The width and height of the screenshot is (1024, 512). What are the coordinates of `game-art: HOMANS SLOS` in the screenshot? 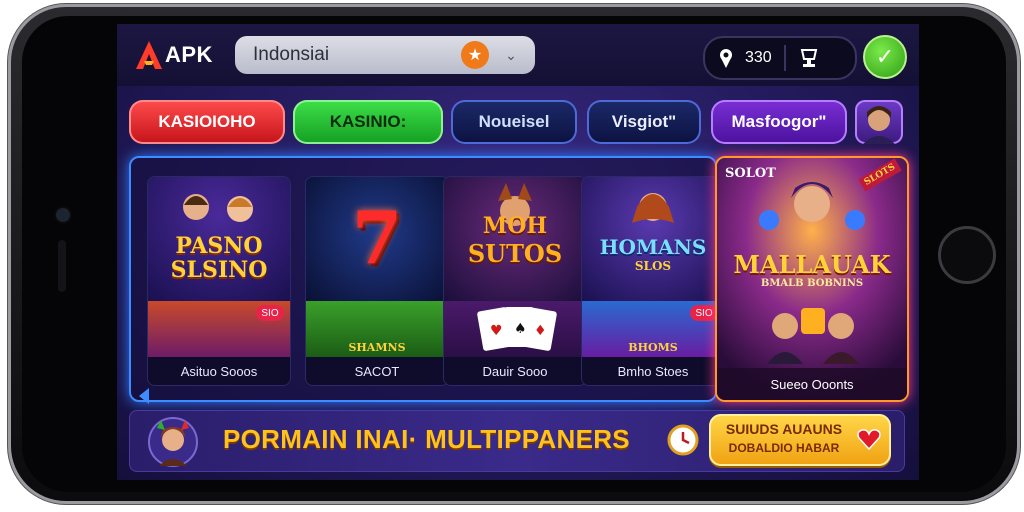 It's located at (653, 239).